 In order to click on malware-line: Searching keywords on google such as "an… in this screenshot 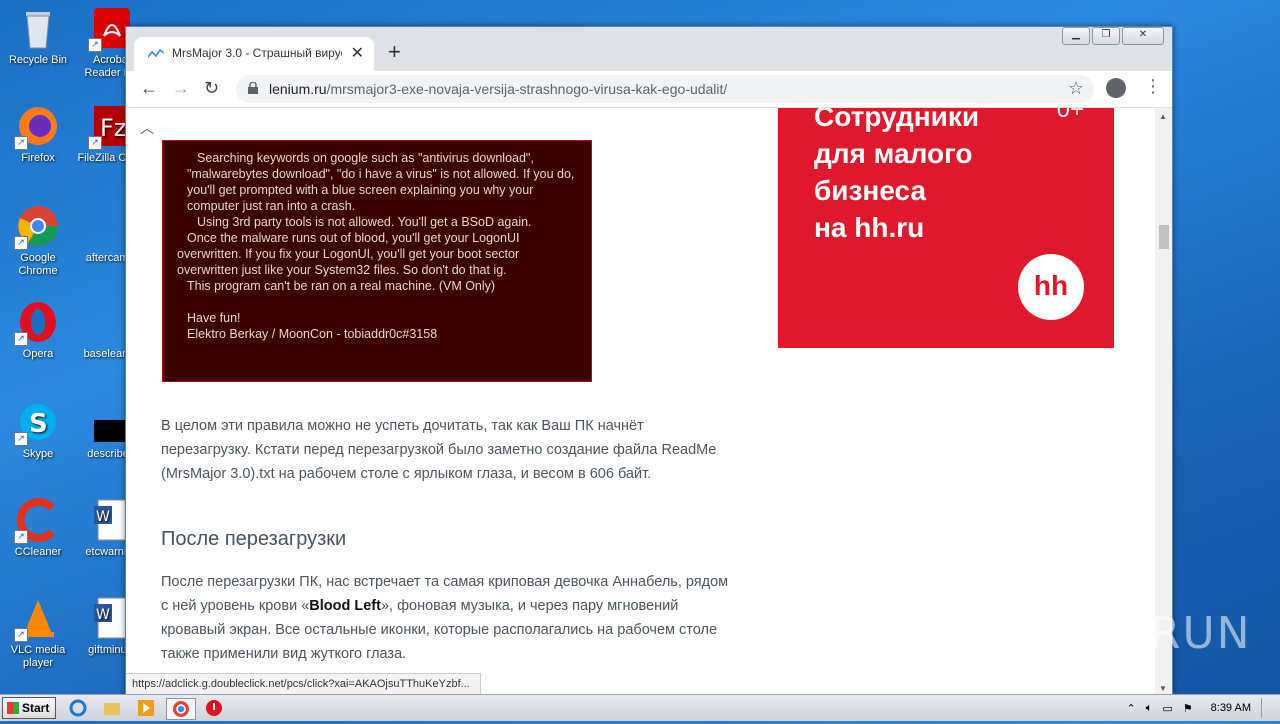, I will do `click(381, 182)`.